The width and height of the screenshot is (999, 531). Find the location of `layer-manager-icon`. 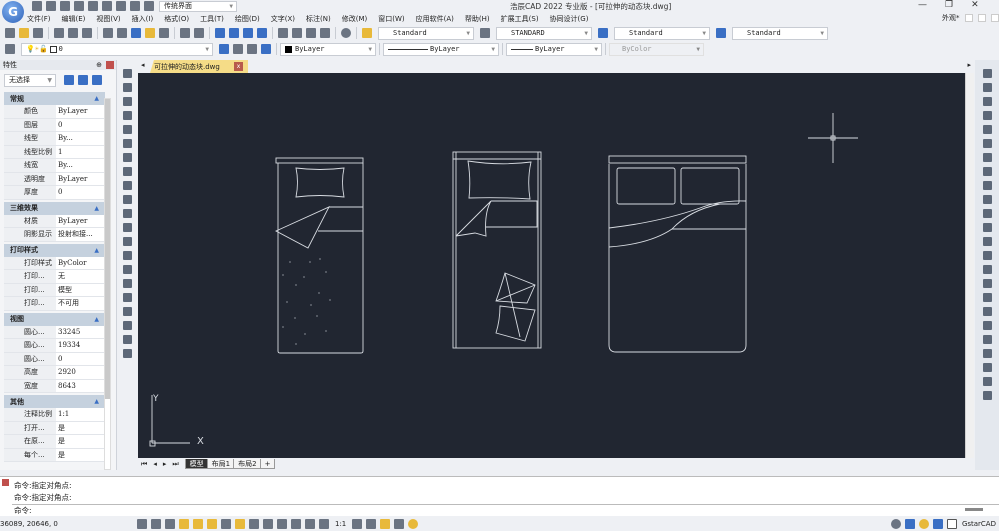

layer-manager-icon is located at coordinates (10, 49).